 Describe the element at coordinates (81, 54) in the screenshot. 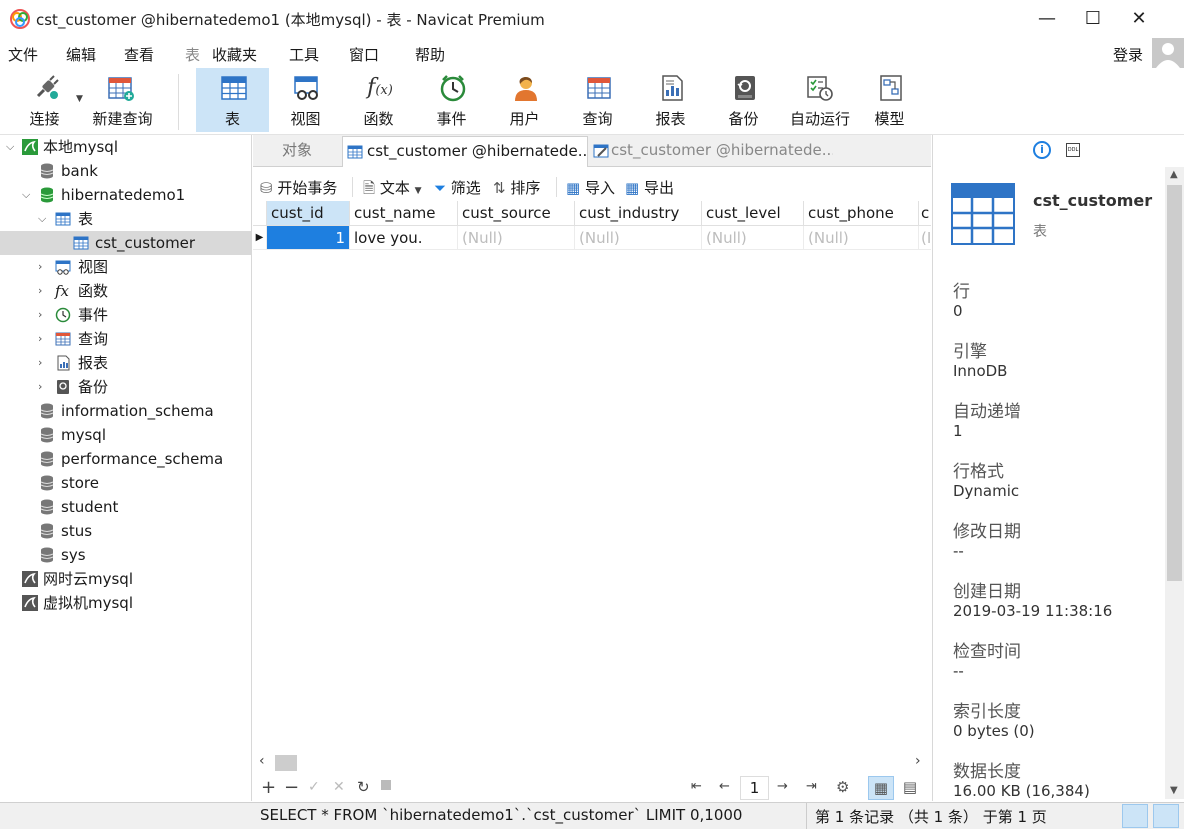

I see `menu-edit: 编辑` at that location.